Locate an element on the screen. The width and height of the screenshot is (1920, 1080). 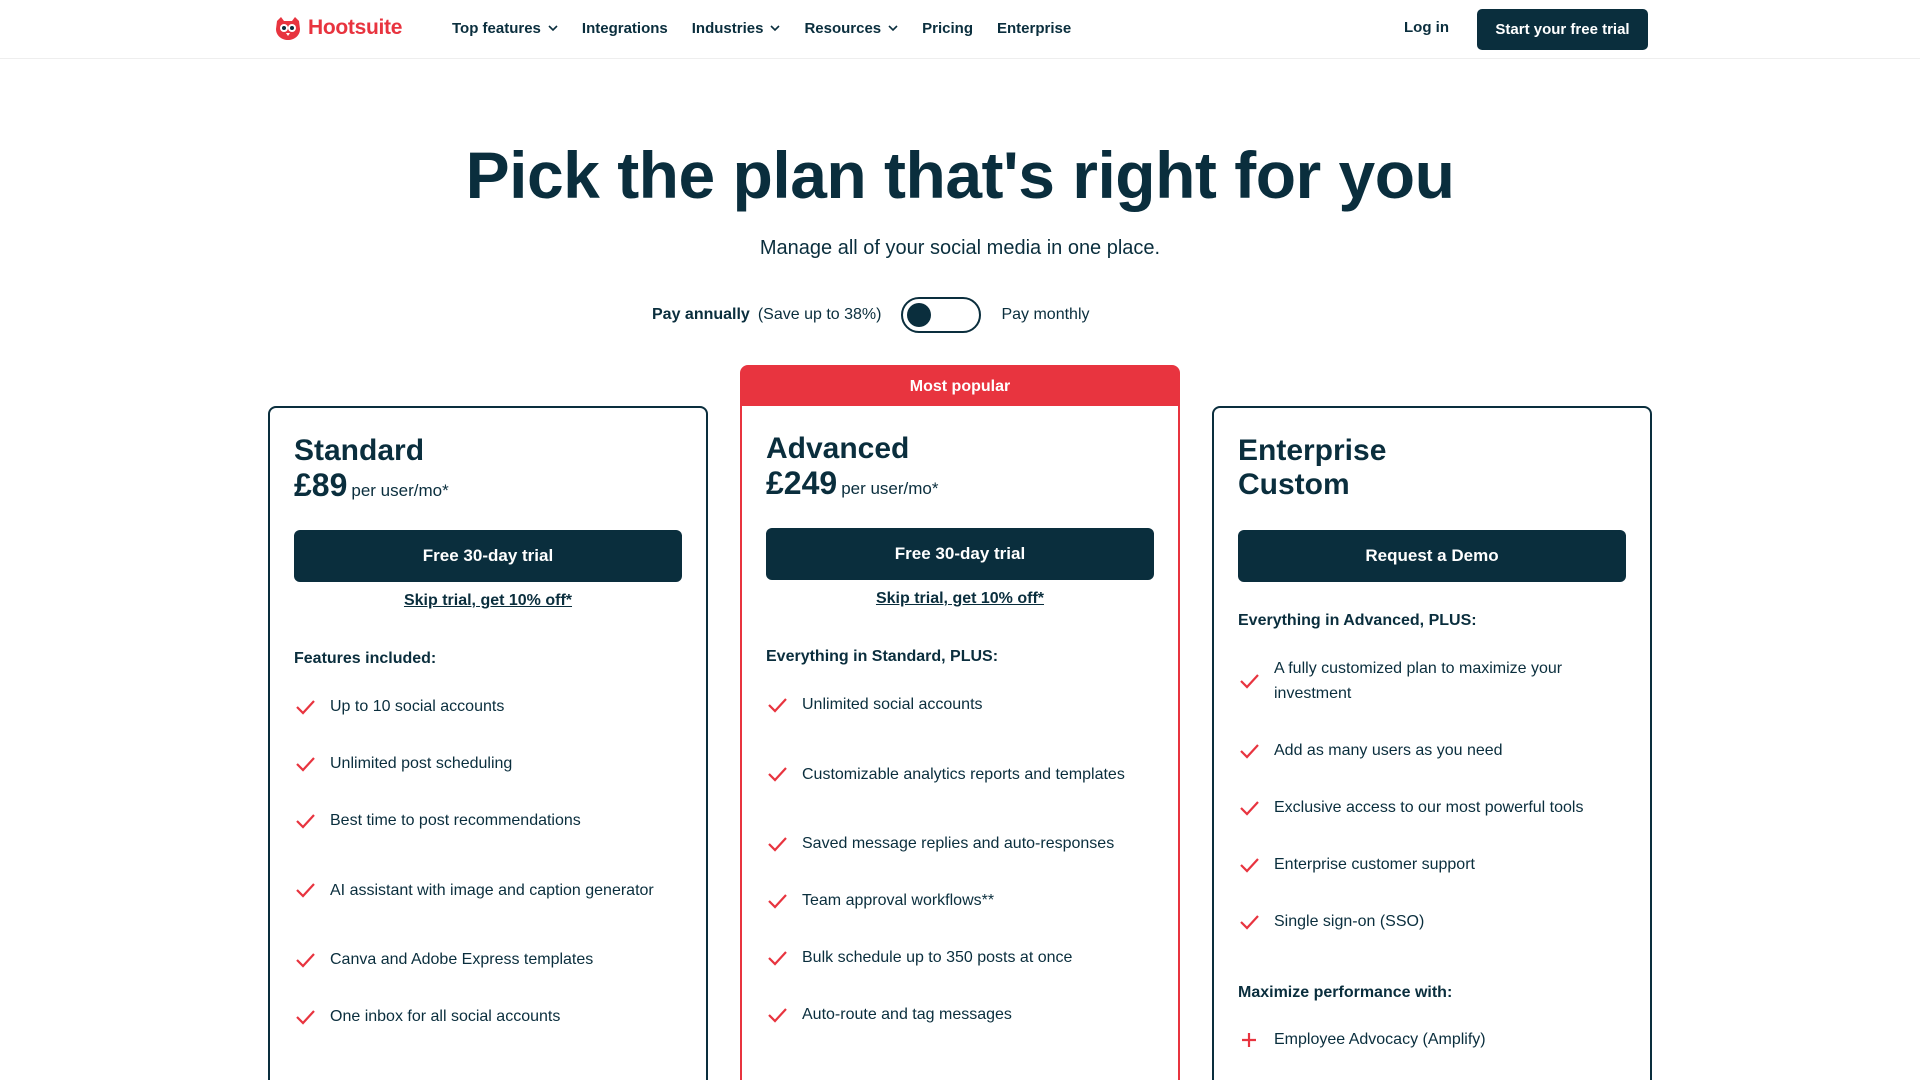
list-item: Add as many users as you need is located at coordinates (1434, 750).